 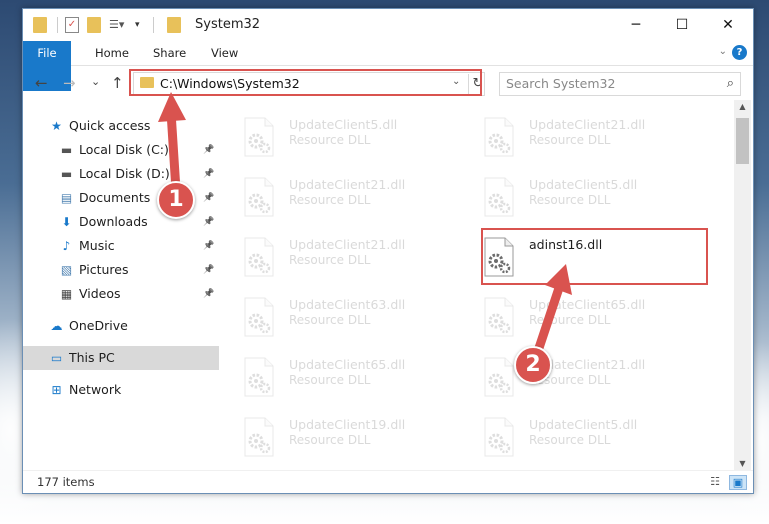 What do you see at coordinates (172, 107) in the screenshot?
I see `arrow-1-head` at bounding box center [172, 107].